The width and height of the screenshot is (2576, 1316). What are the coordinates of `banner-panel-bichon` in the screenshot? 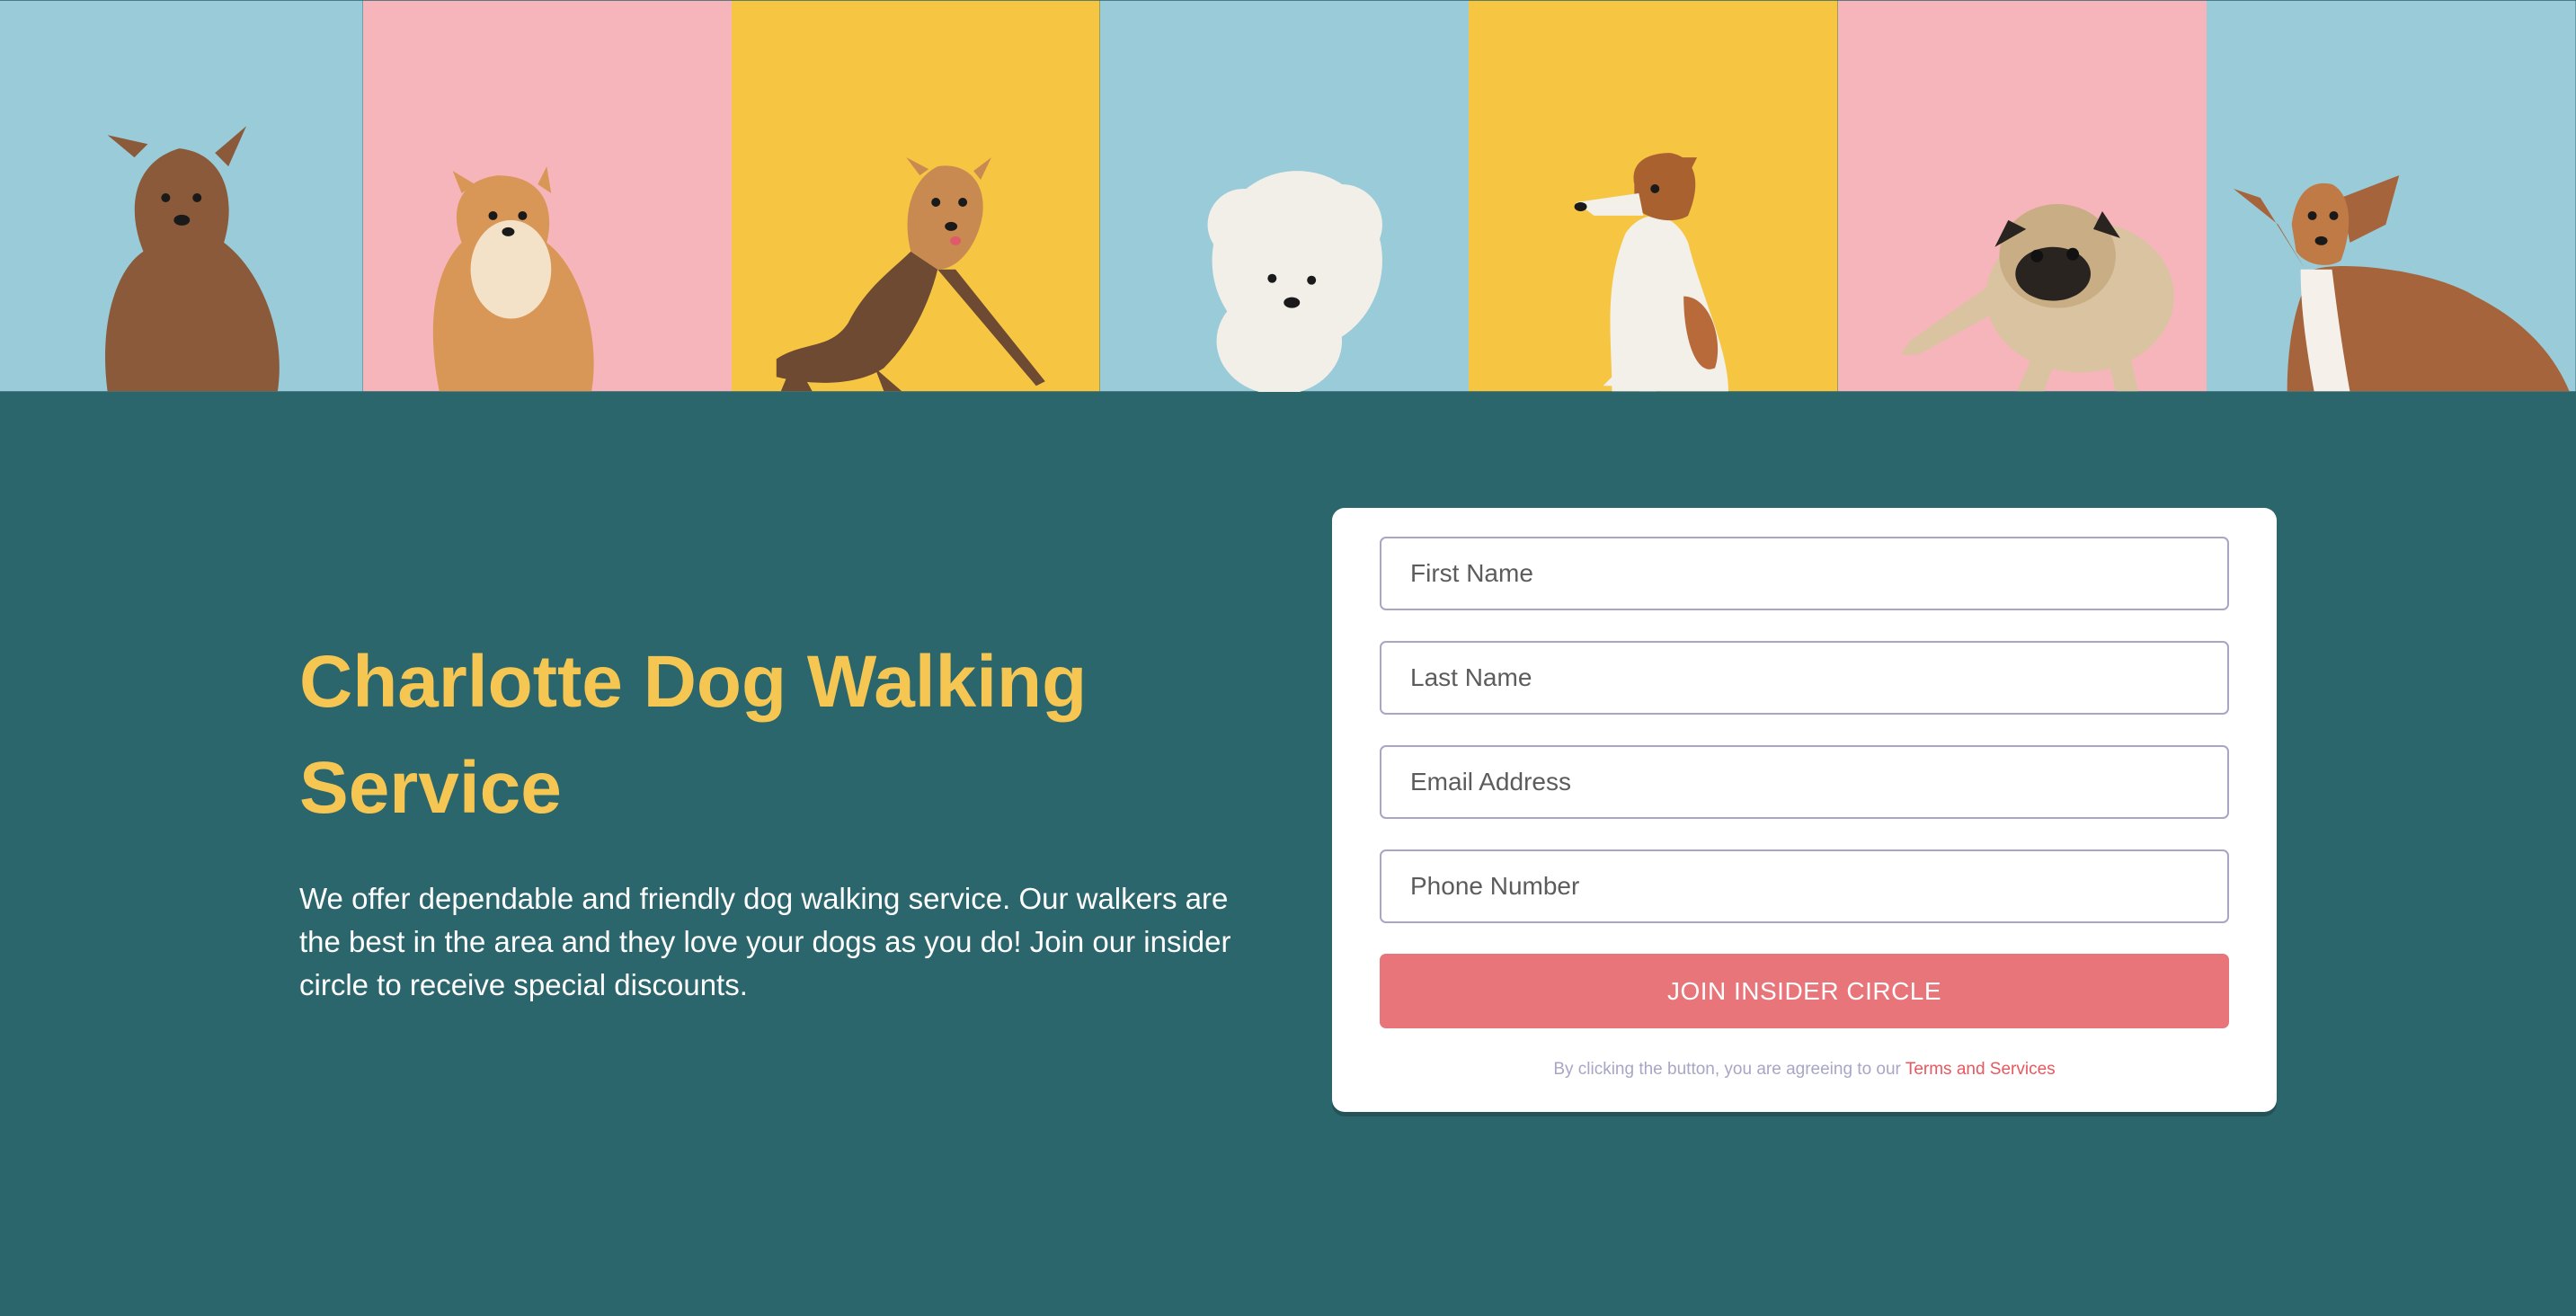 It's located at (1284, 196).